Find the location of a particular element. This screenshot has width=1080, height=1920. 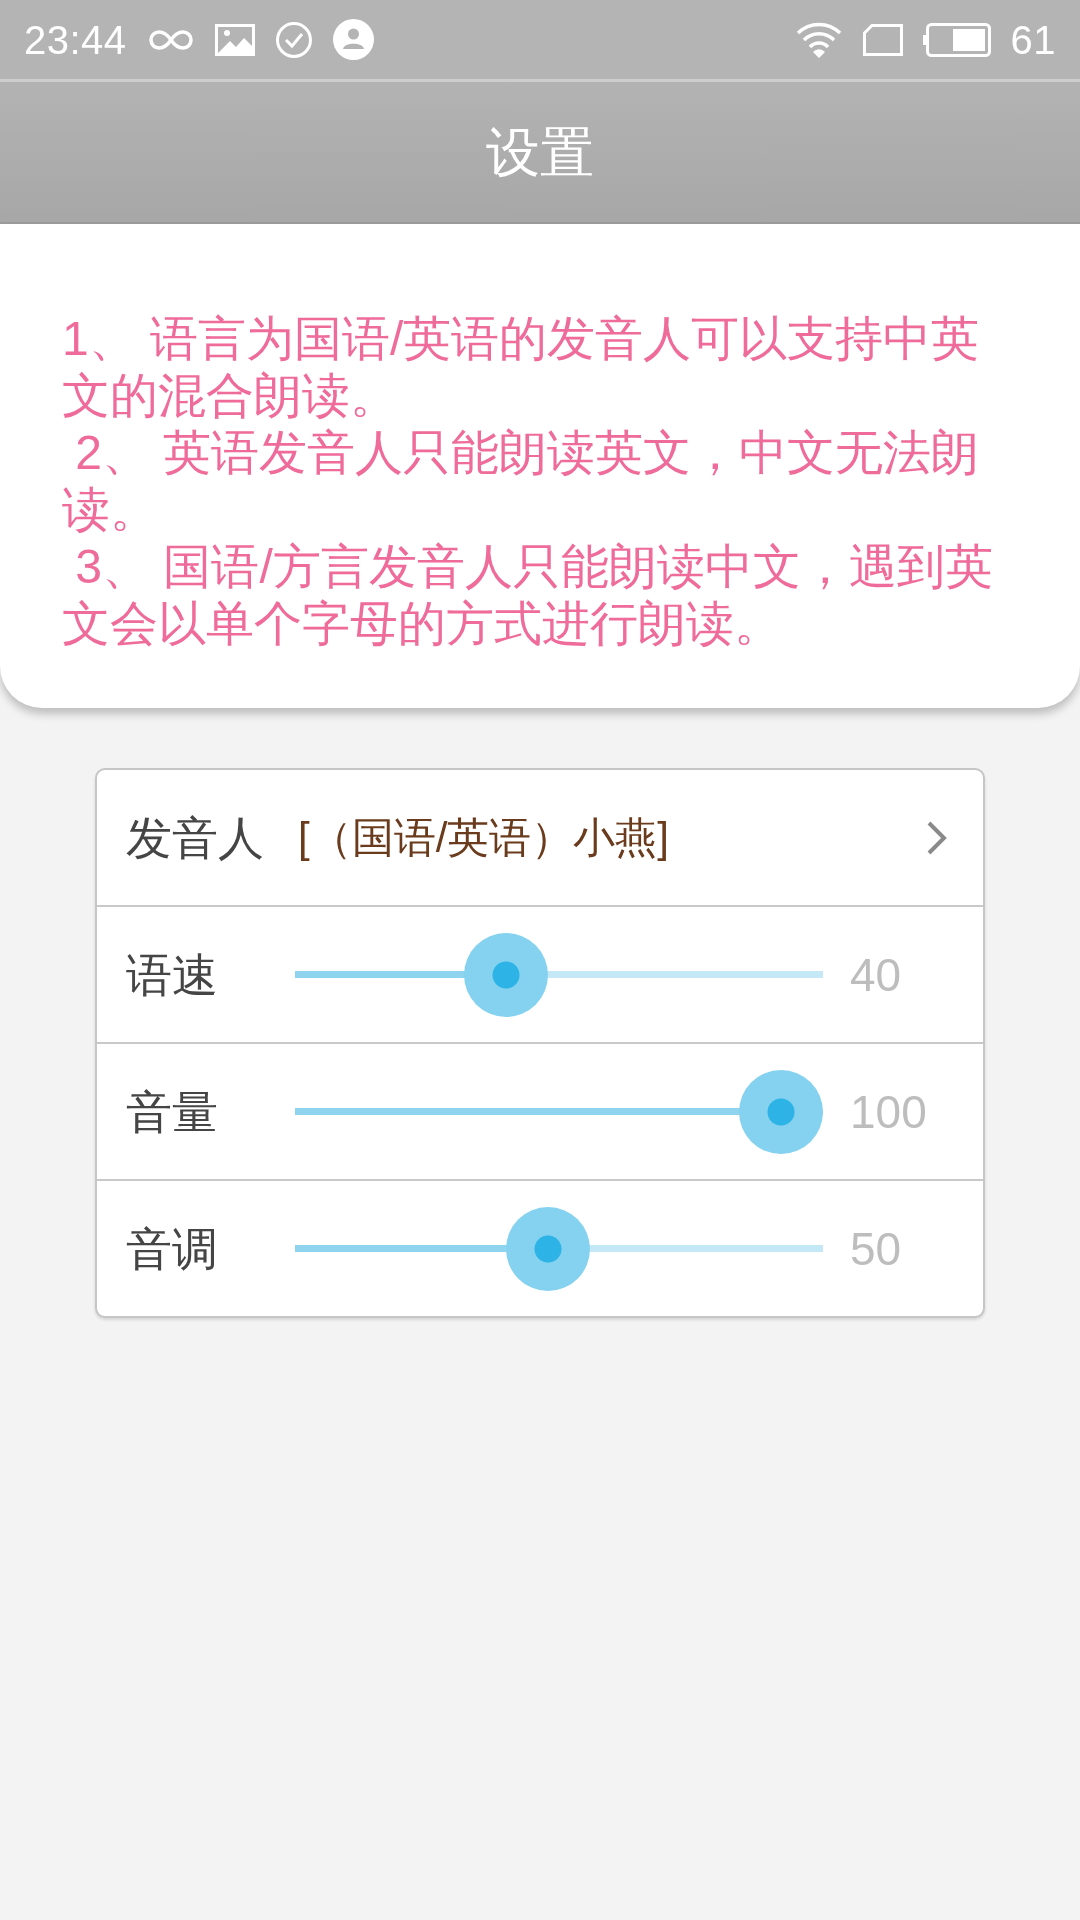

voice-value: [（国语/英语）小燕] is located at coordinates (483, 837).